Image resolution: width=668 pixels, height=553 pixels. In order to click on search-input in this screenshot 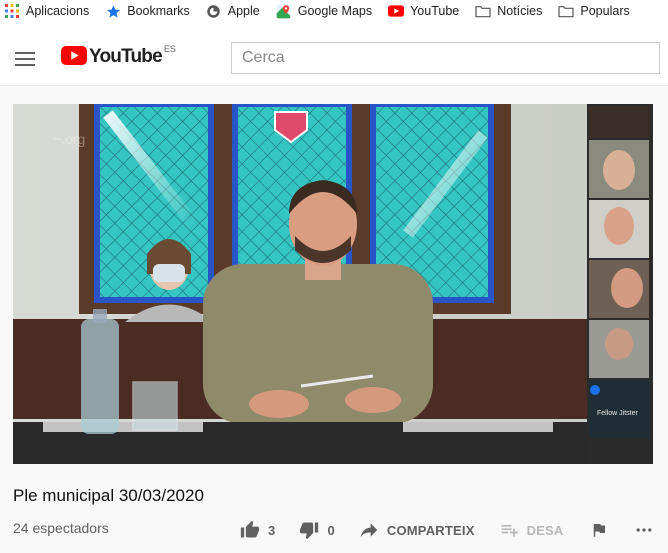, I will do `click(445, 58)`.